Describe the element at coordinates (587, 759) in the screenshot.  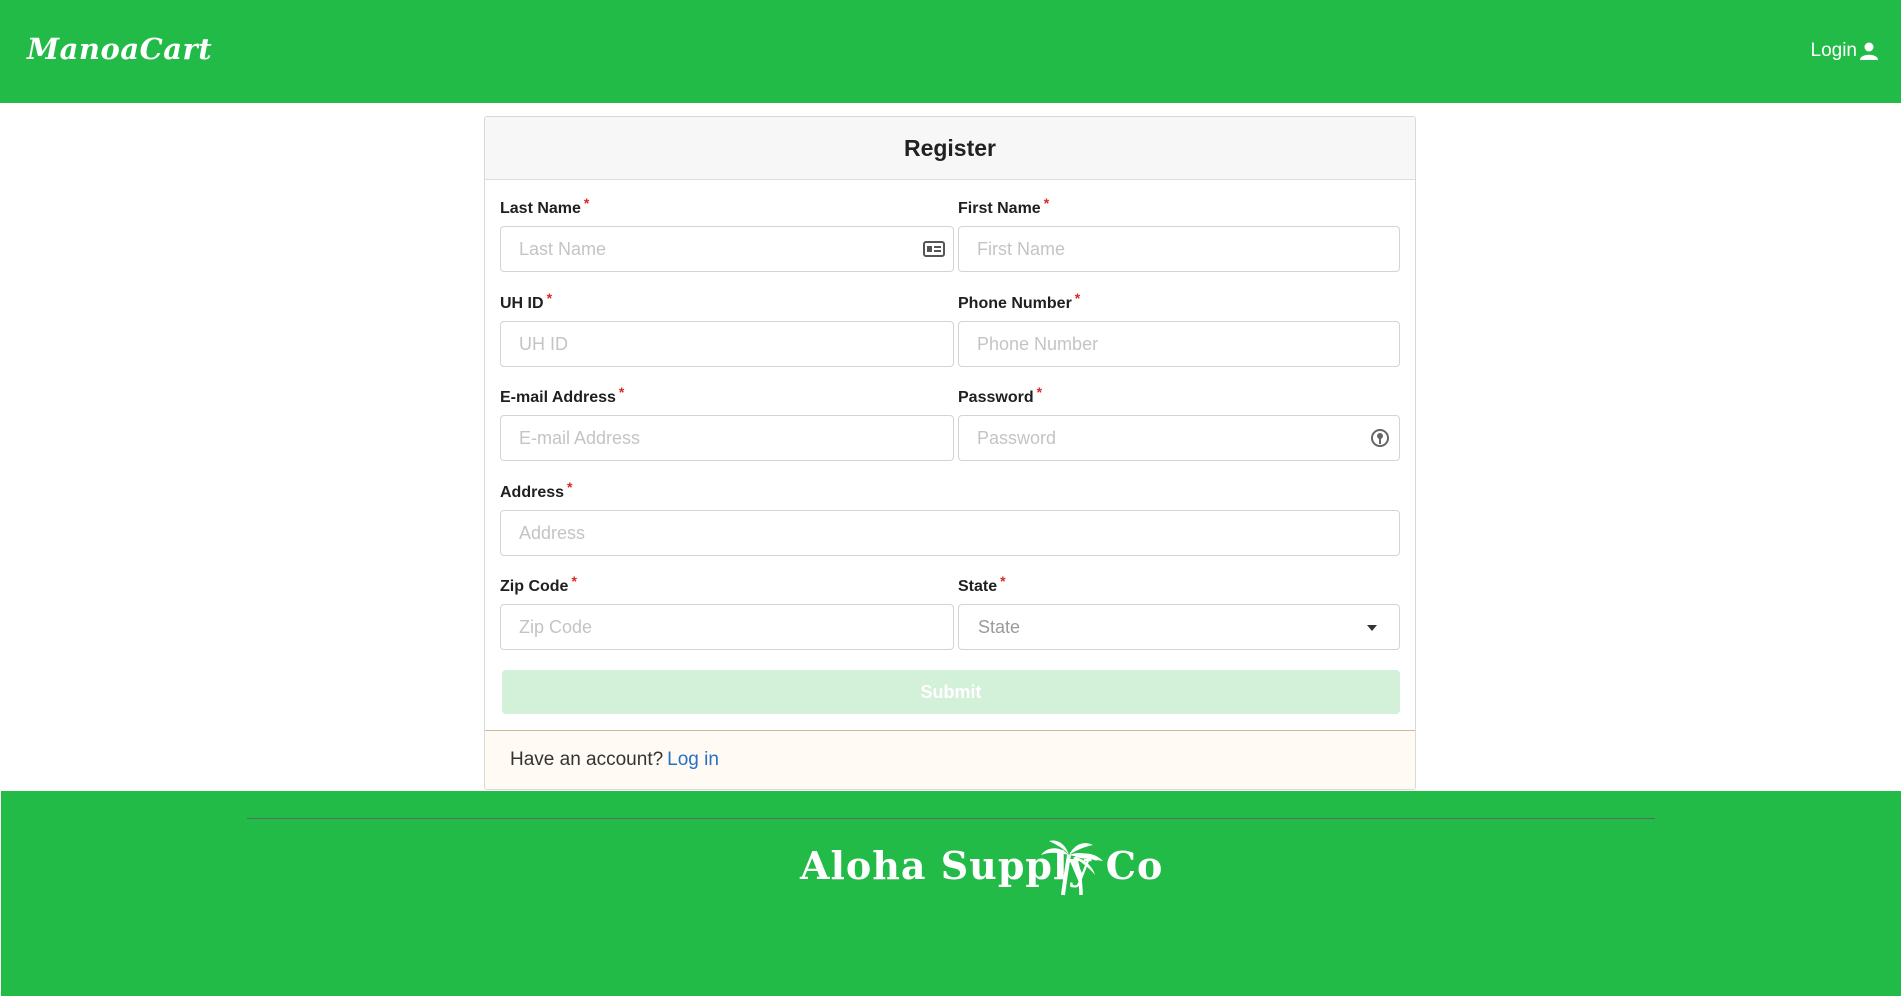
I see `login-prompt-text: Have an account?` at that location.